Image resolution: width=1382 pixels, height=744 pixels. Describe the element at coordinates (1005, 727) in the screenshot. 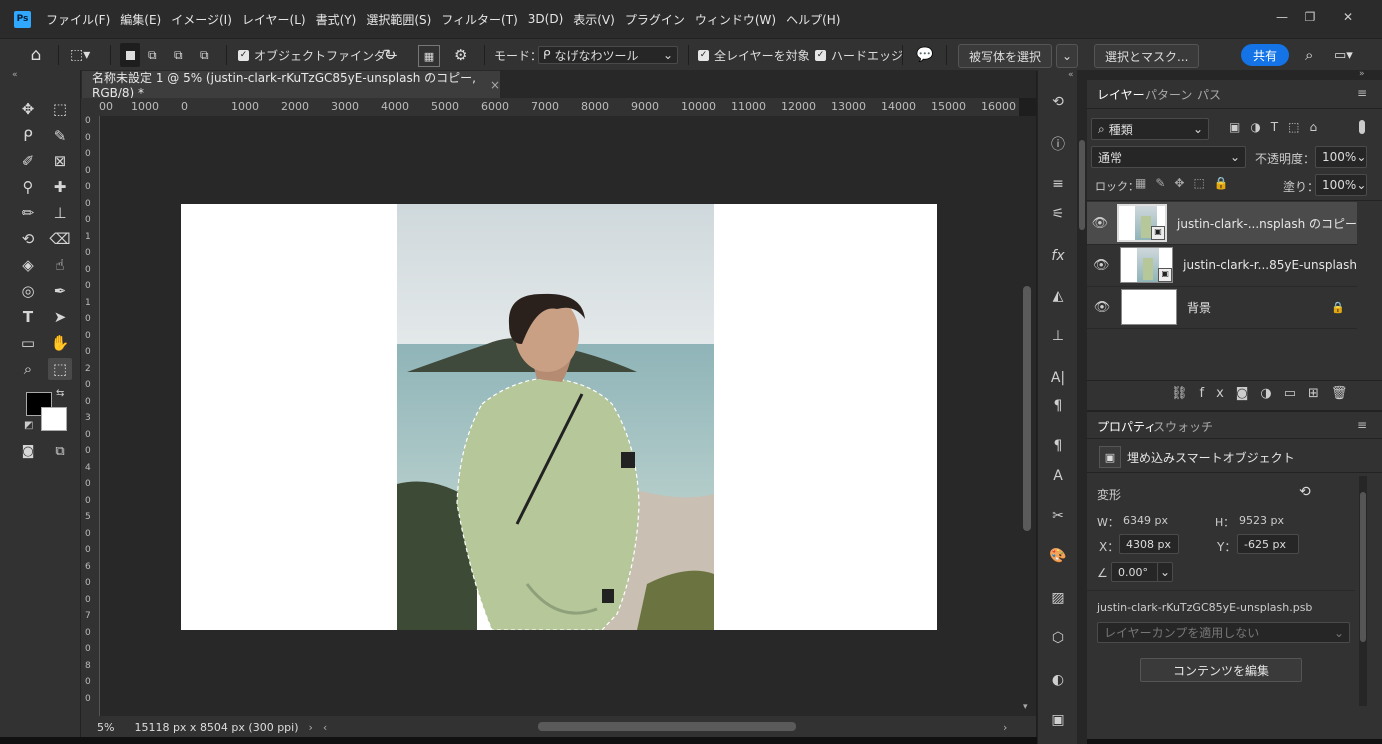

I see `scroll-right-icon: ›` at that location.